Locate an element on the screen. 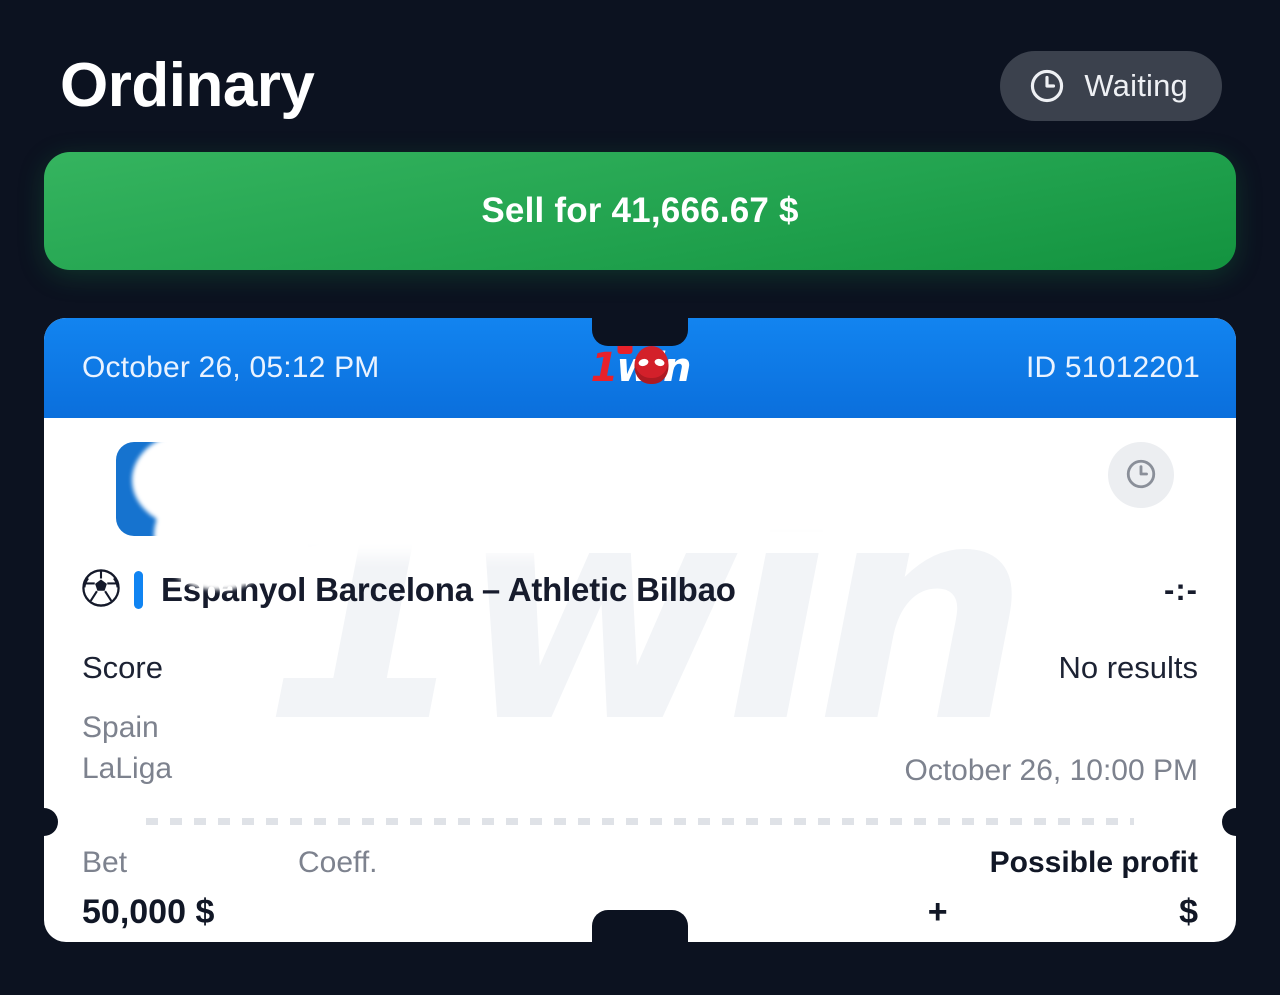 This screenshot has width=1280, height=995. possible-profit-column: Possible profit $ is located at coordinates (1094, 889).